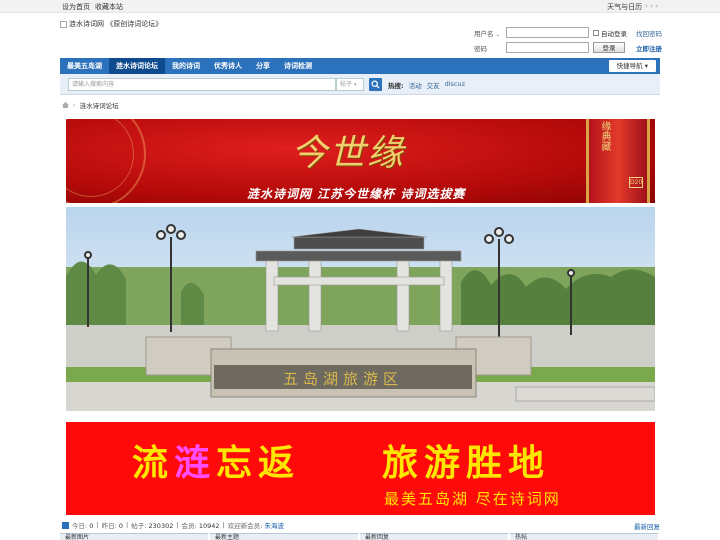  I want to click on search-icon, so click(375, 84).